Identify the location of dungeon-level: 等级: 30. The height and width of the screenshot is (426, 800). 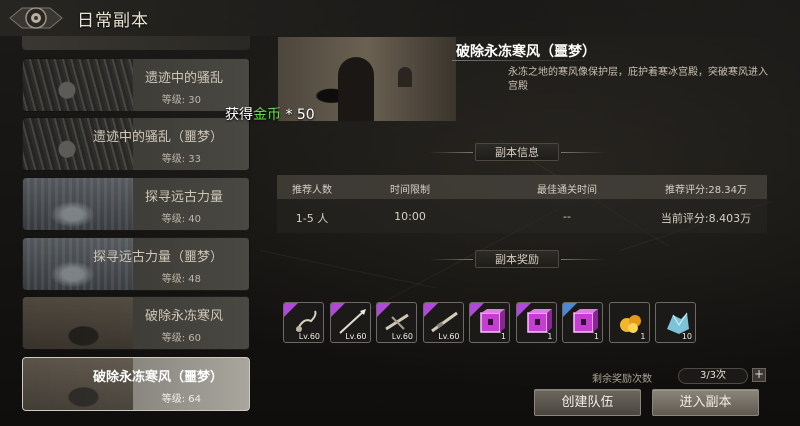
(181, 100).